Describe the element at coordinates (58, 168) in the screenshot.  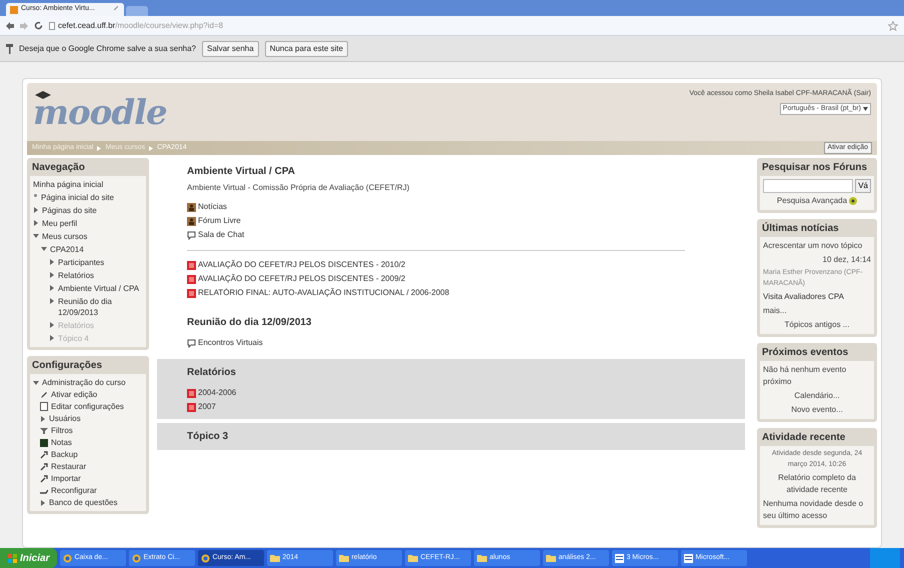
I see `block-title: Navegação` at that location.